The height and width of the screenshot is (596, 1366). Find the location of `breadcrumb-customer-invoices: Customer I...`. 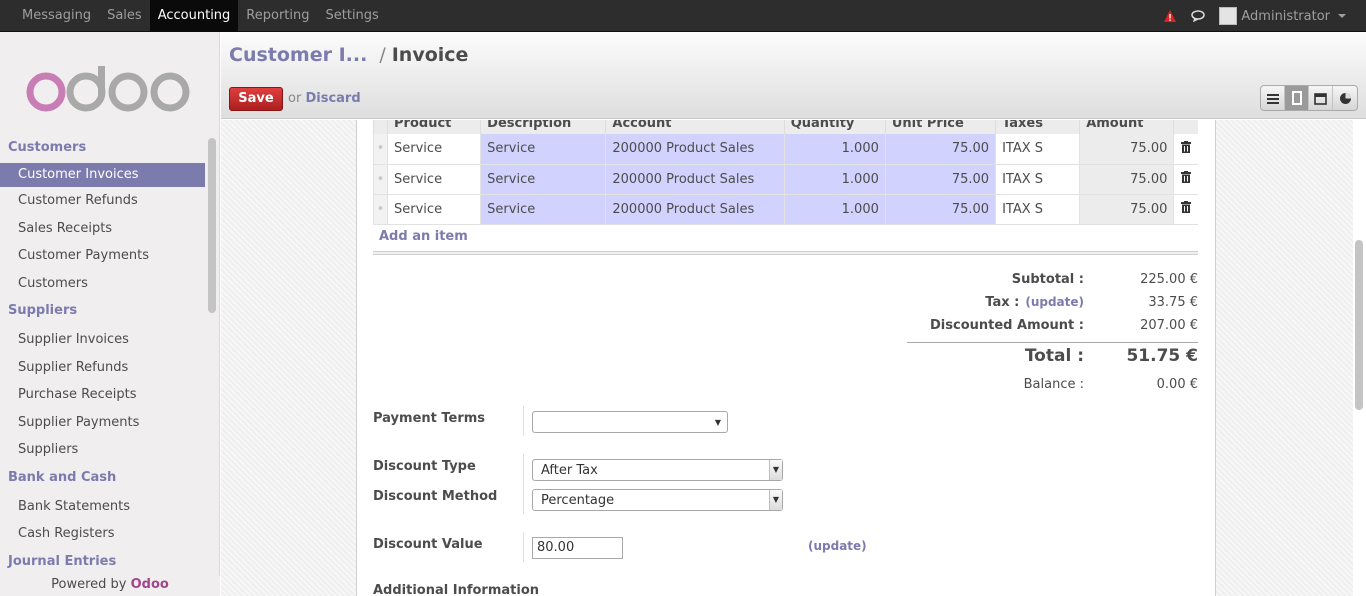

breadcrumb-customer-invoices: Customer I... is located at coordinates (298, 55).